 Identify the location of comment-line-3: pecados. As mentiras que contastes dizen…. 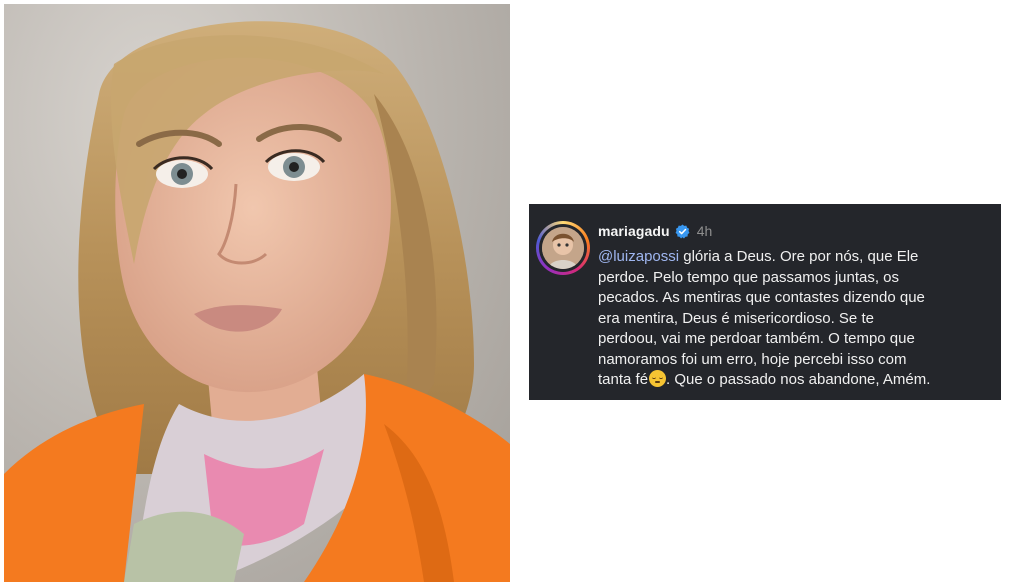
(761, 297).